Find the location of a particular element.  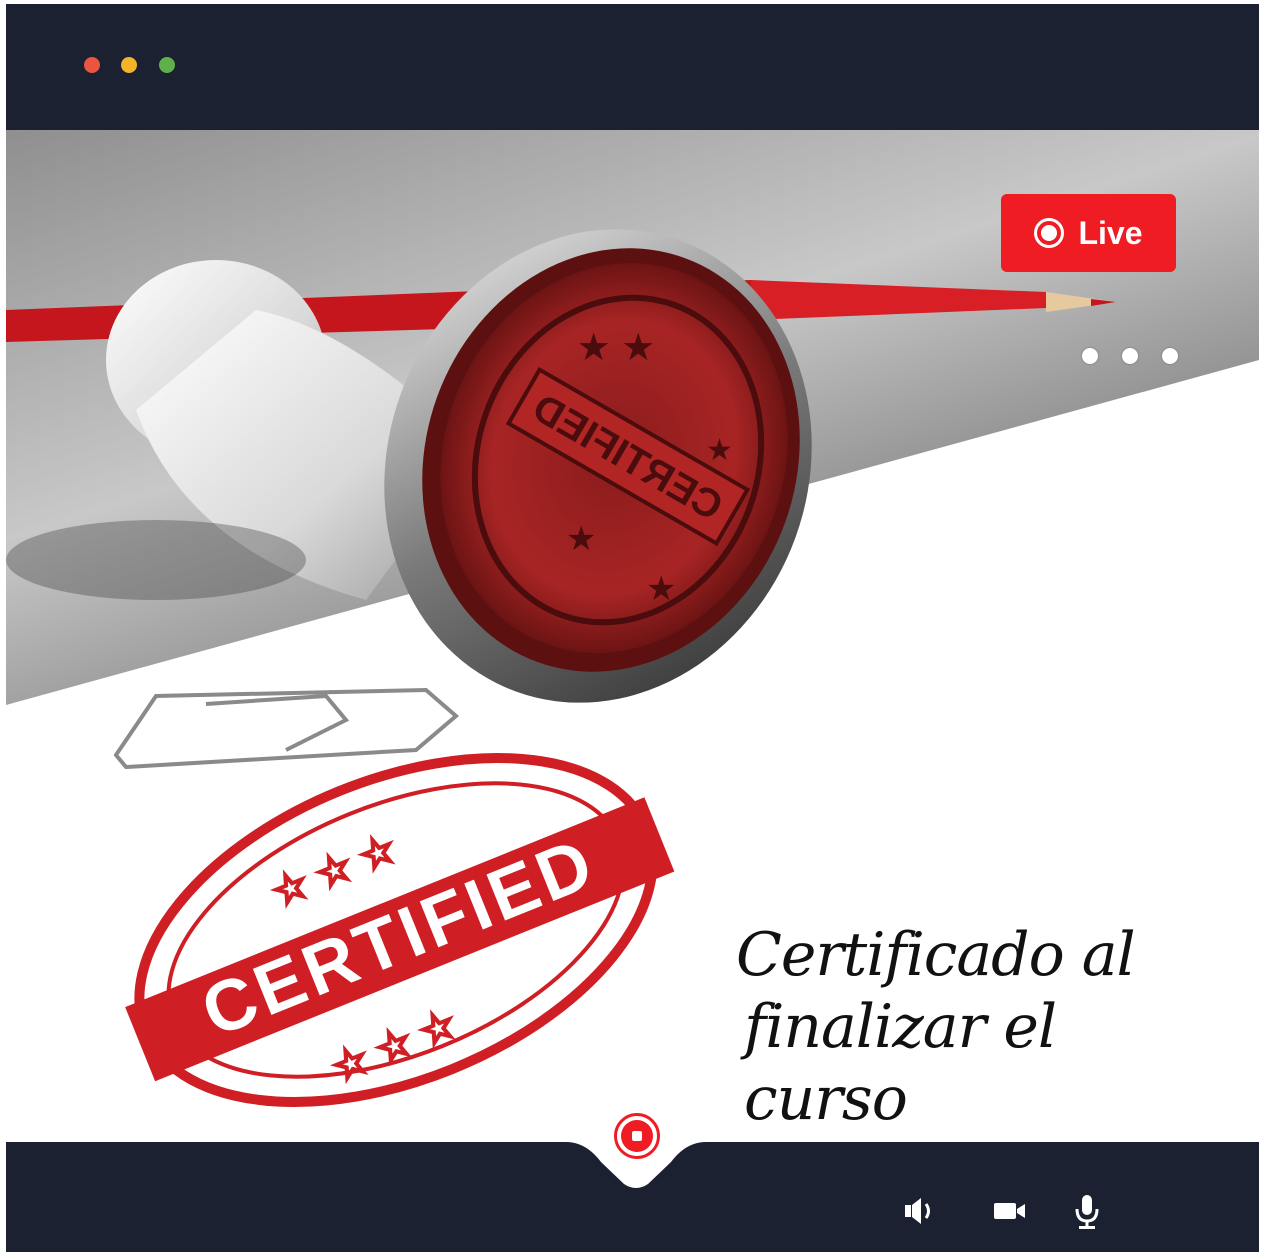

video-camera-icon is located at coordinates (1009, 1211).